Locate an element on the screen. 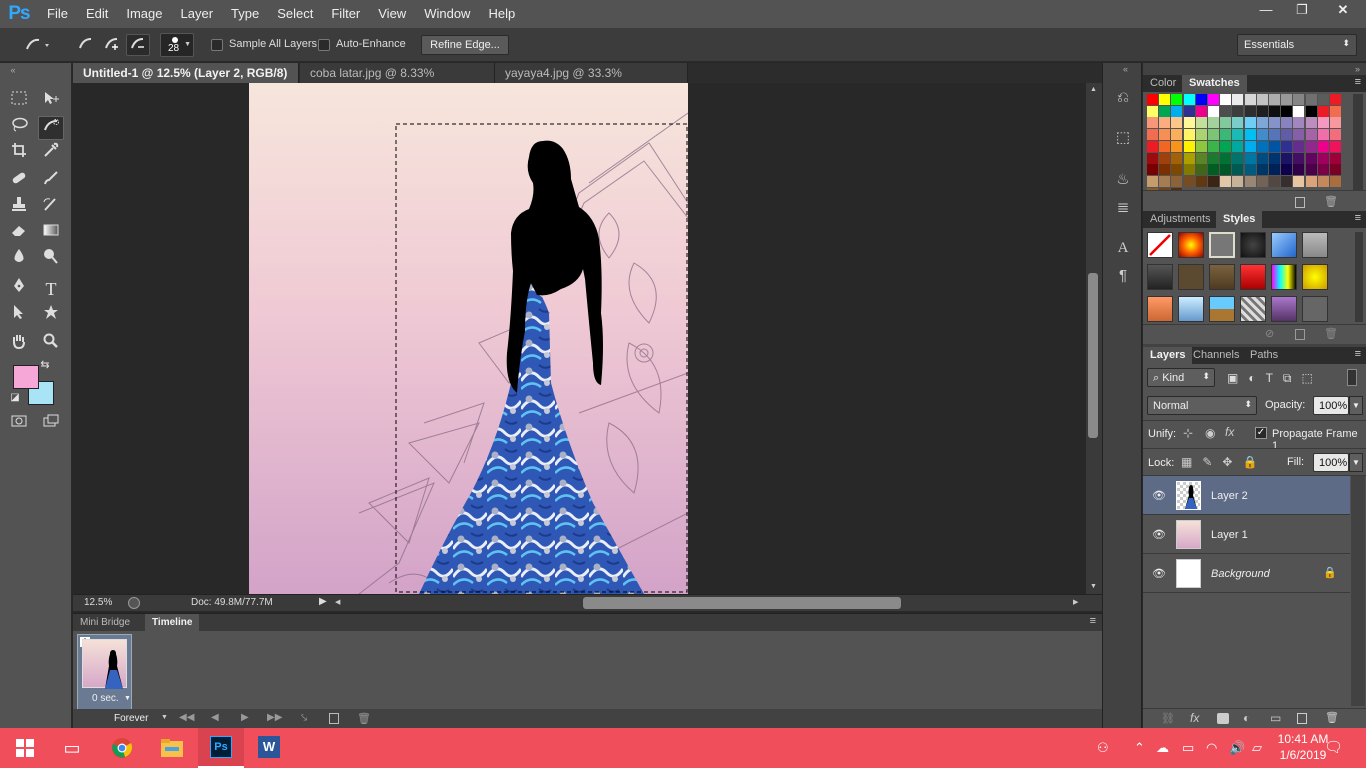 Image resolution: width=1366 pixels, height=768 pixels. unify-visibility-icon: ◉ is located at coordinates (1210, 433).